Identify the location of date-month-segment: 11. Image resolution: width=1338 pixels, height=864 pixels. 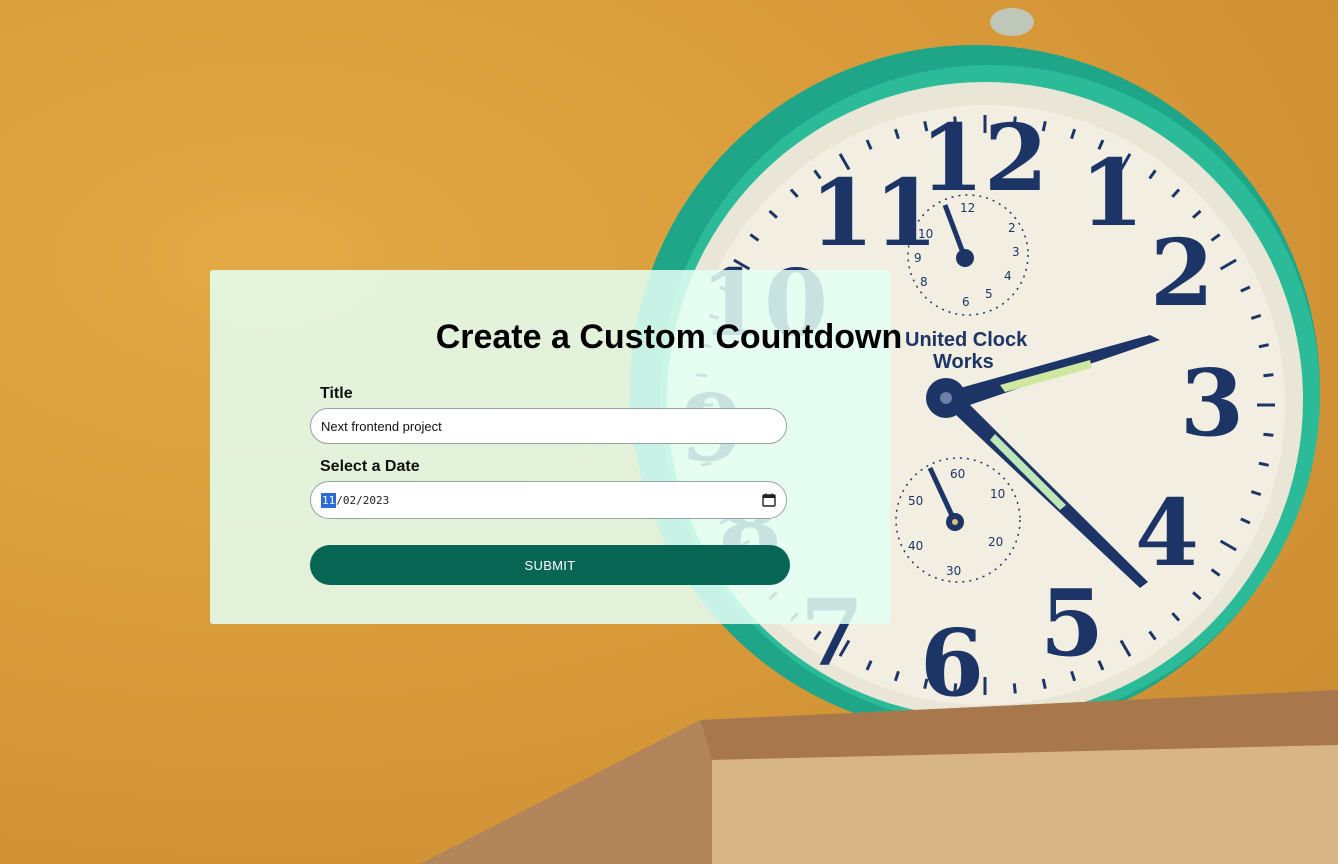
(329, 500).